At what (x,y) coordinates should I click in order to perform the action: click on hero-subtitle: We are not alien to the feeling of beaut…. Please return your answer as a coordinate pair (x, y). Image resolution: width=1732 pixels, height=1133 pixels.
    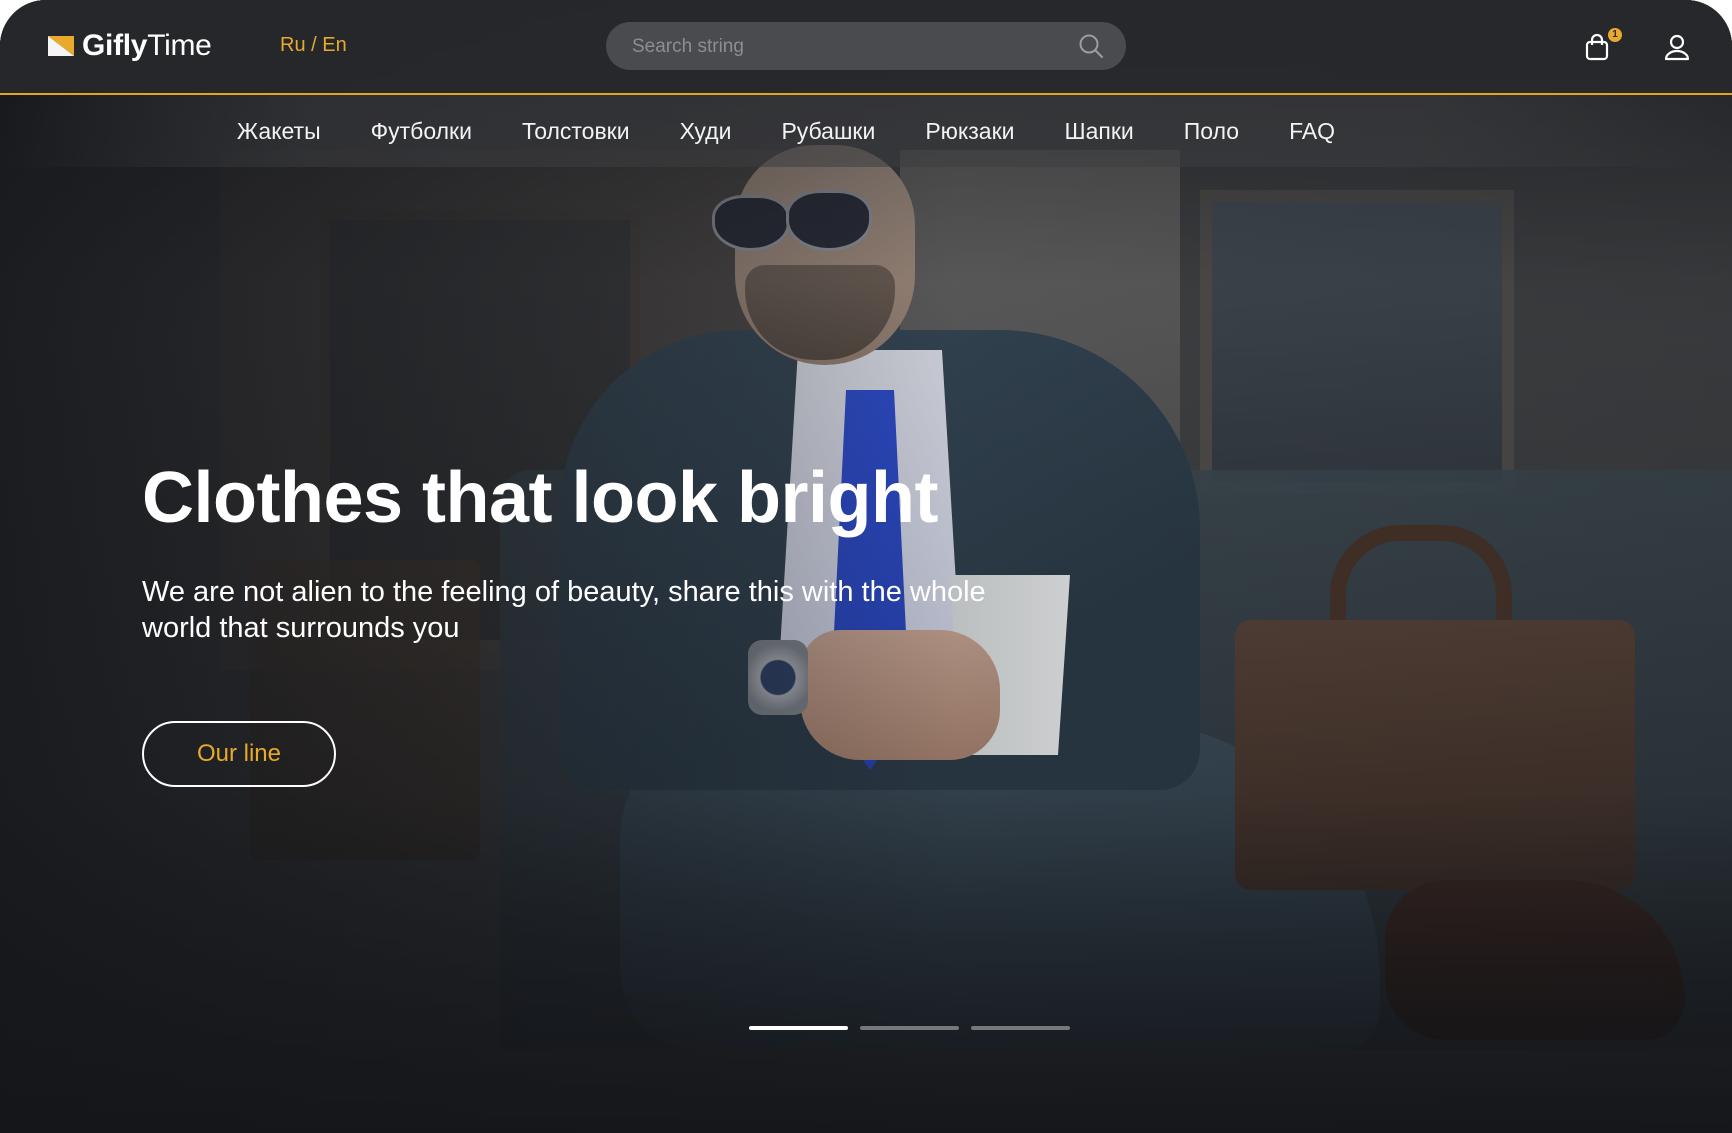
    Looking at the image, I should click on (652, 610).